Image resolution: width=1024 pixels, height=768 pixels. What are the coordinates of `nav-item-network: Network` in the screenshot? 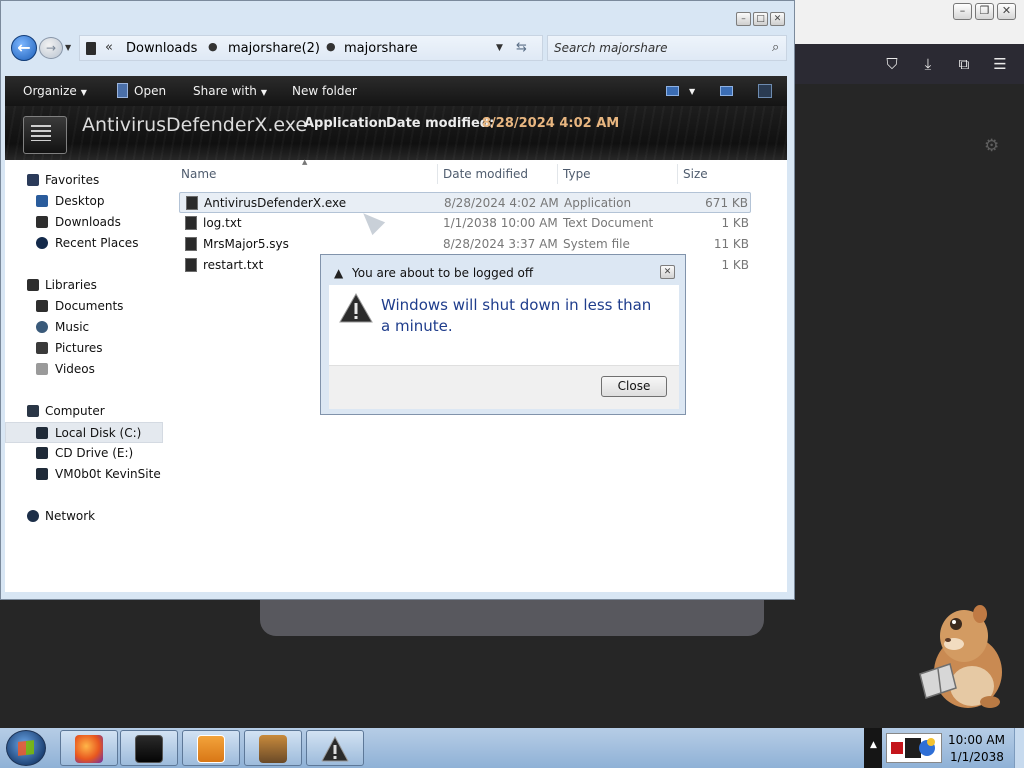 It's located at (84, 516).